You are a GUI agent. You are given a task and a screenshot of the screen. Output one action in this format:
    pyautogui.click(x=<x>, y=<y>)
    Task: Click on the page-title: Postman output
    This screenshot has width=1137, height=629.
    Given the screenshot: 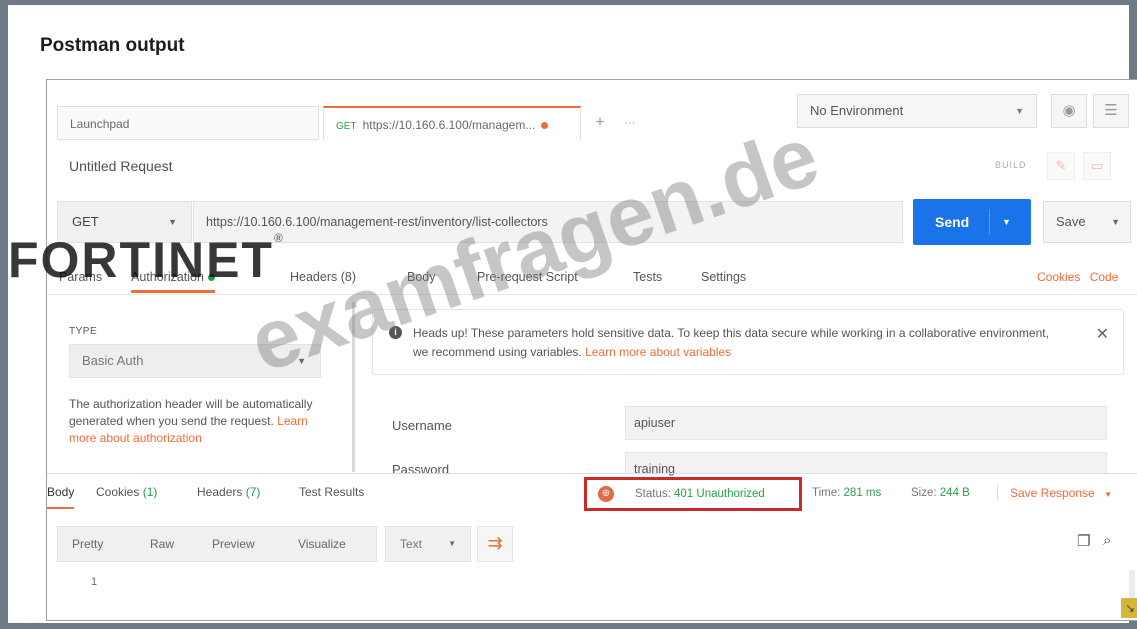 What is the action you would take?
    pyautogui.click(x=112, y=45)
    